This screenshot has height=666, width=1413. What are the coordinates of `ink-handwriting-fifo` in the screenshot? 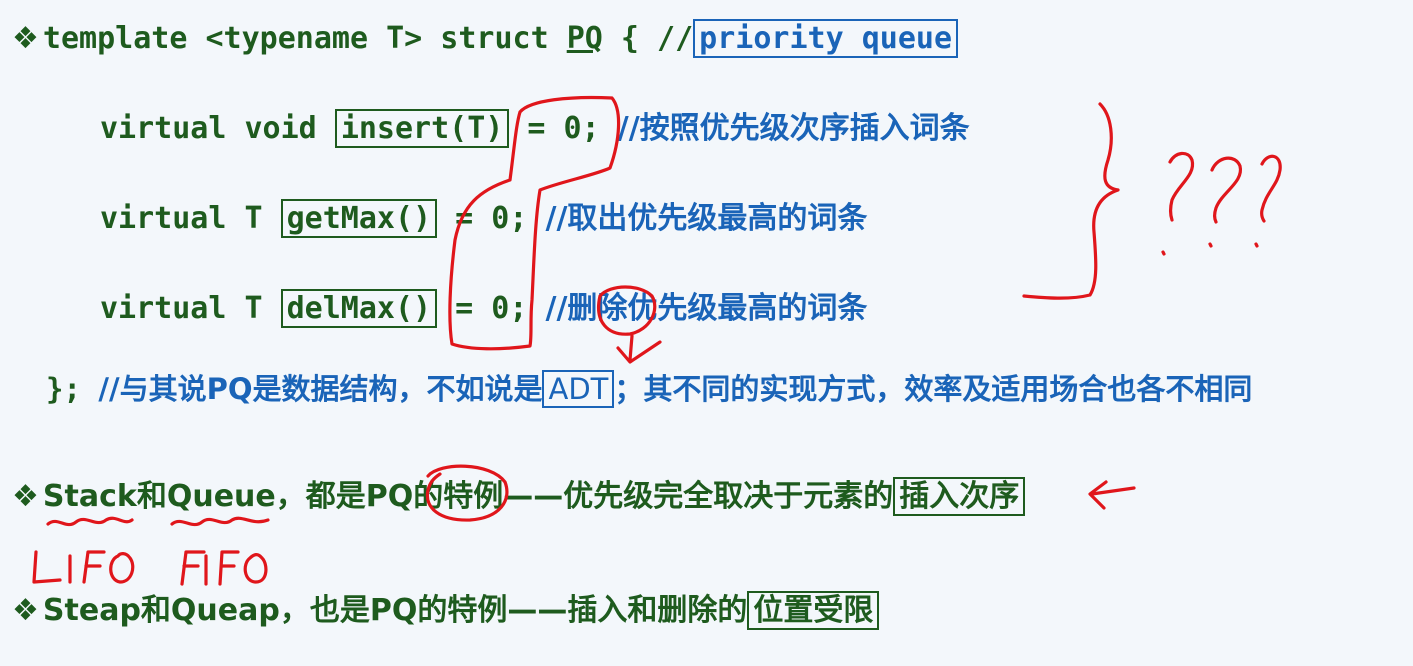 It's located at (224, 568).